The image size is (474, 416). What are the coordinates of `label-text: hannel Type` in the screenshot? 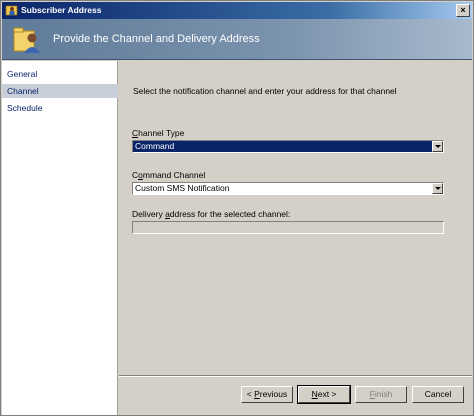 It's located at (161, 133).